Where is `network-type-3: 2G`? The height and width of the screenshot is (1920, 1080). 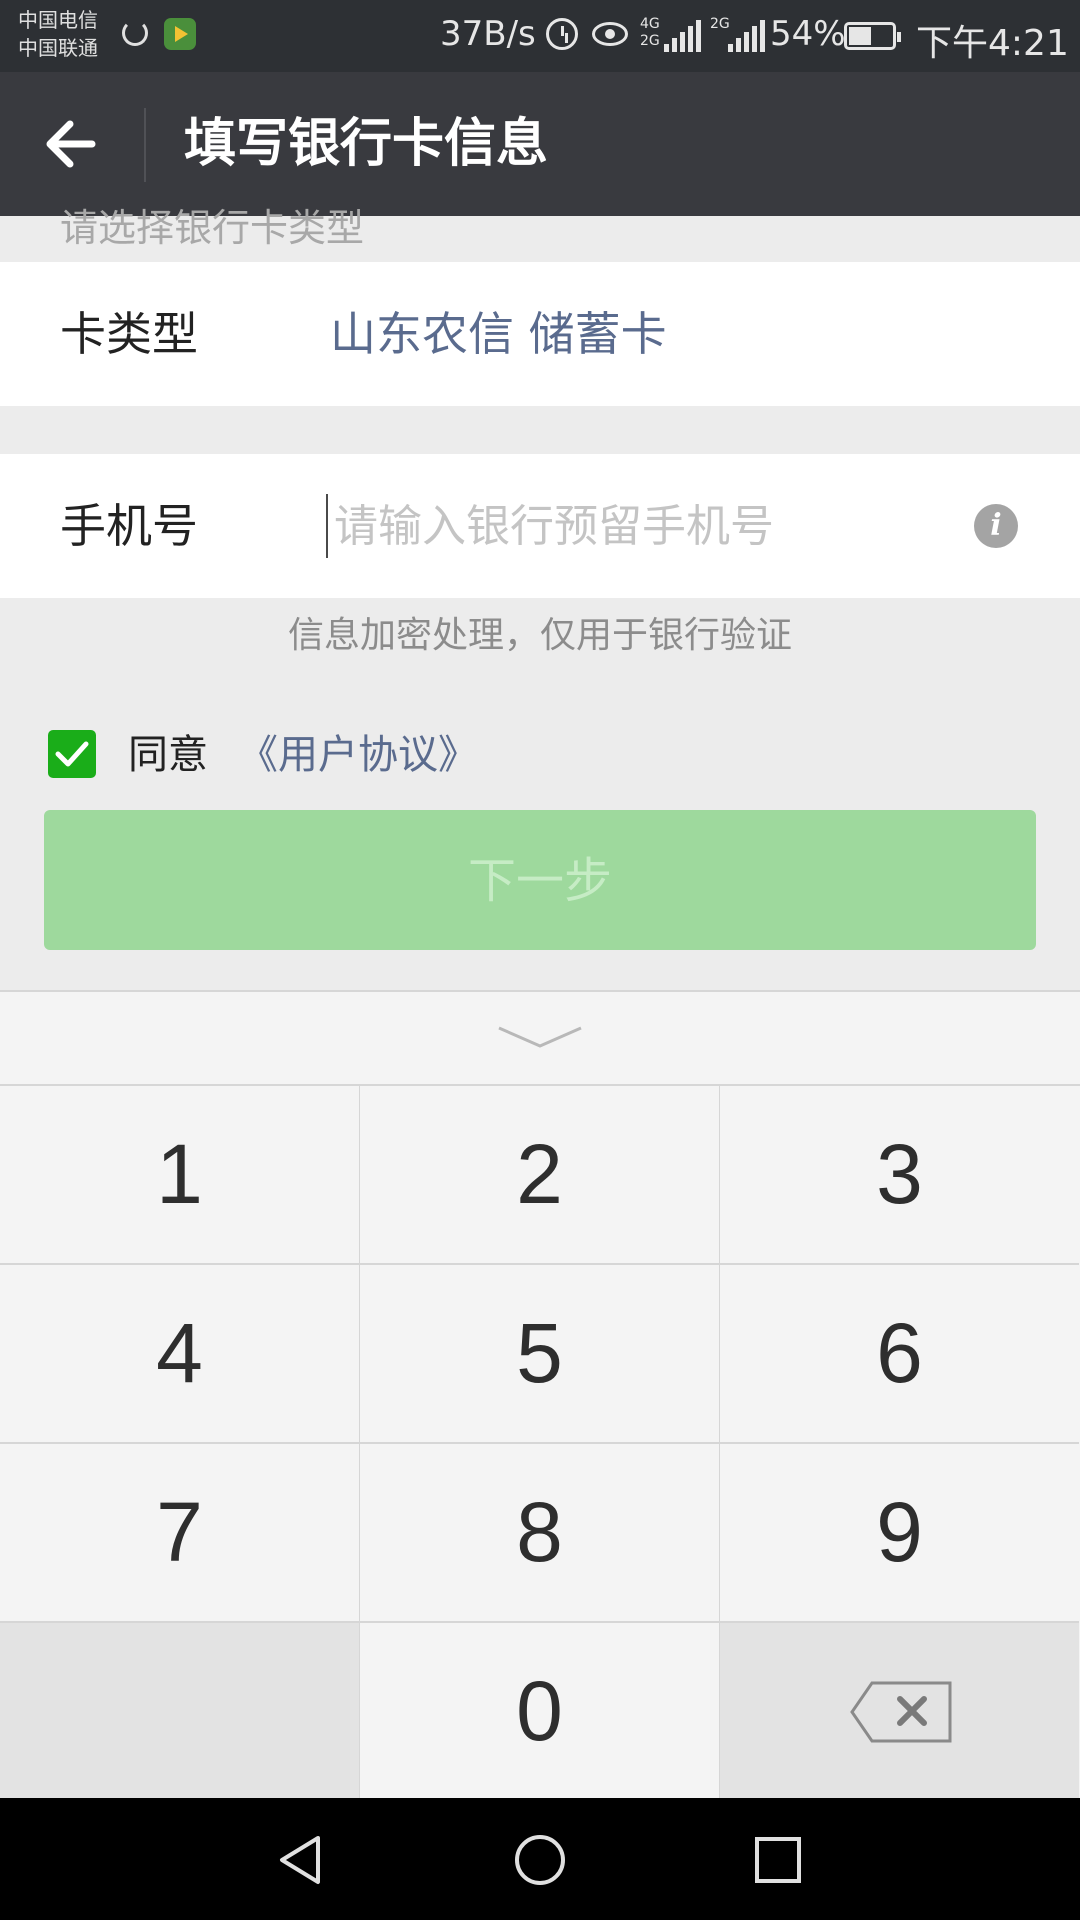 network-type-3: 2G is located at coordinates (720, 24).